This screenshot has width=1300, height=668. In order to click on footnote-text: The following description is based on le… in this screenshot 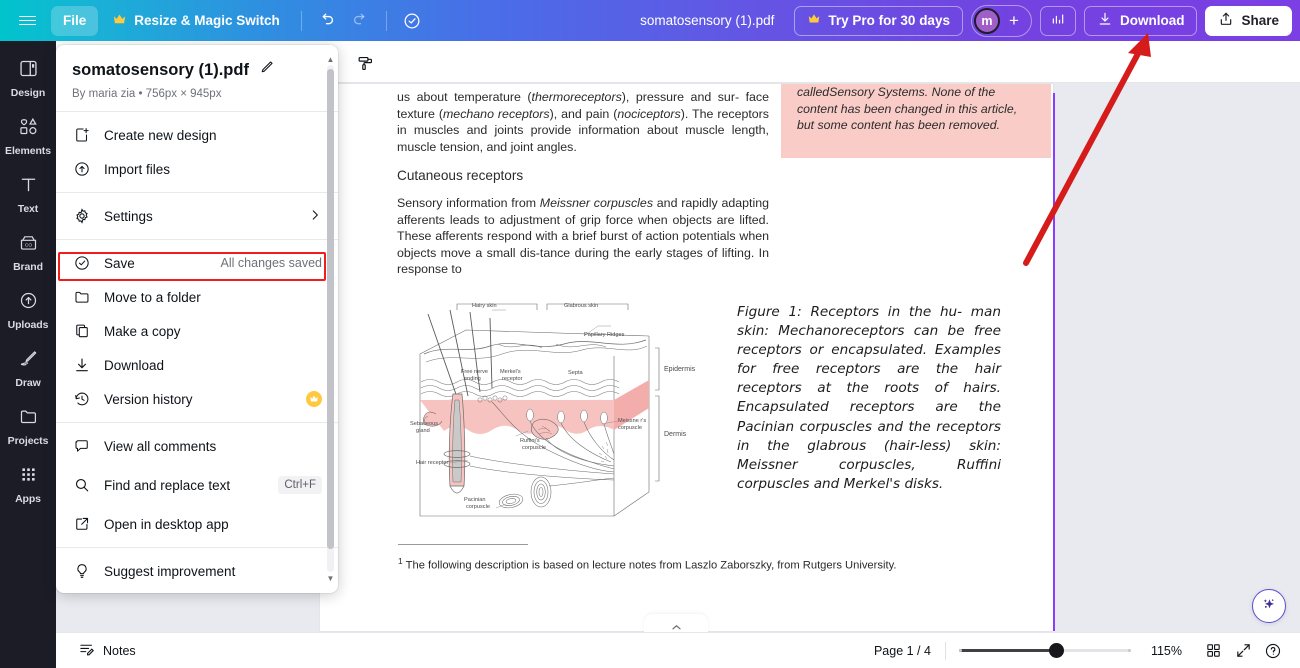, I will do `click(651, 565)`.